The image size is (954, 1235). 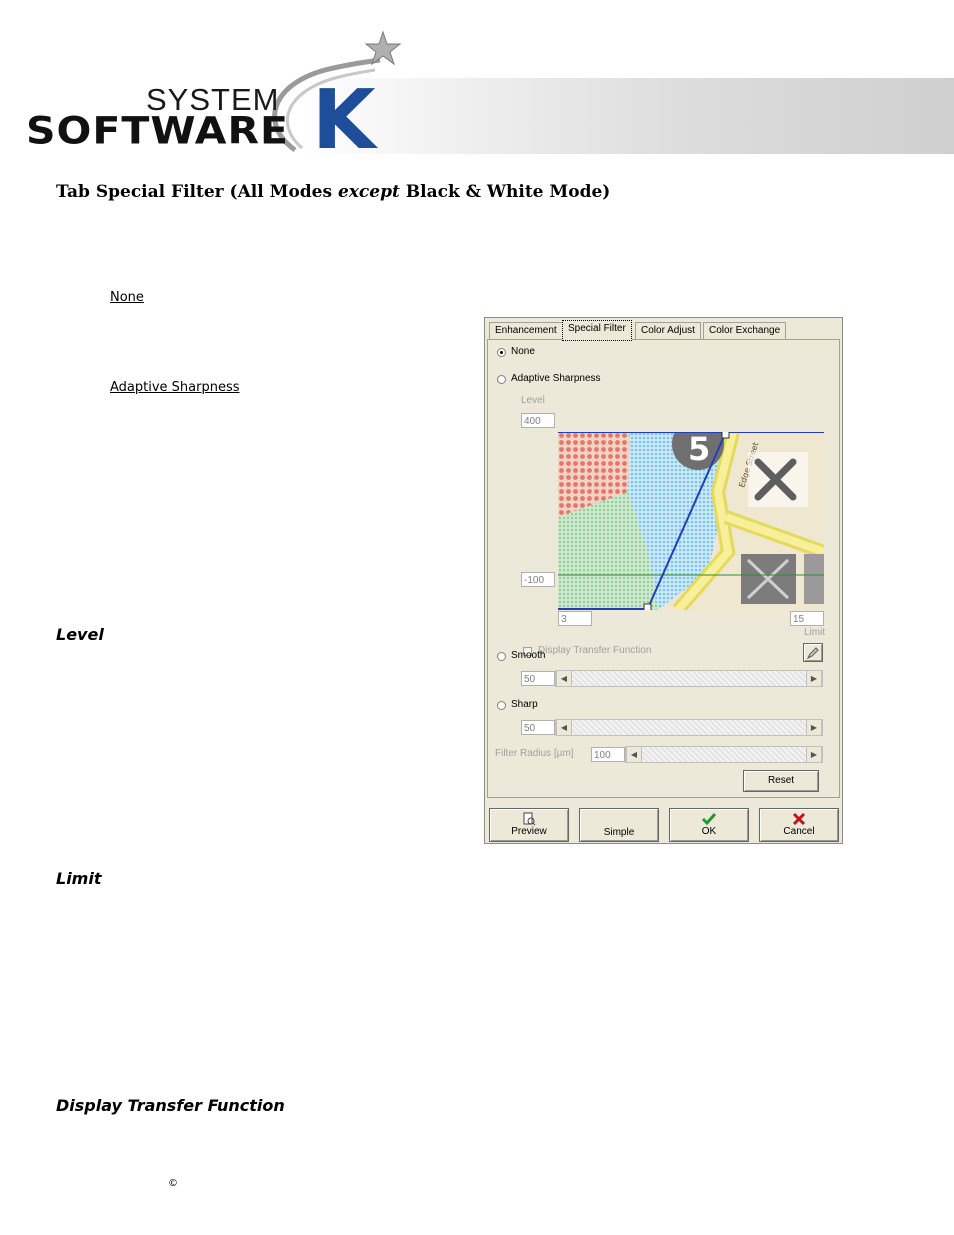 I want to click on adaptive-sharpness-preview: 5 Edge Street, so click(x=691, y=521).